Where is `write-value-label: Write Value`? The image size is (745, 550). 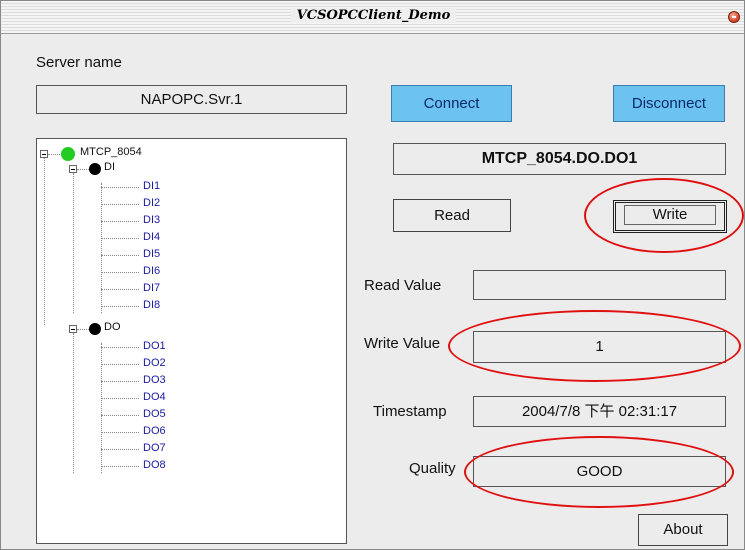 write-value-label: Write Value is located at coordinates (402, 343).